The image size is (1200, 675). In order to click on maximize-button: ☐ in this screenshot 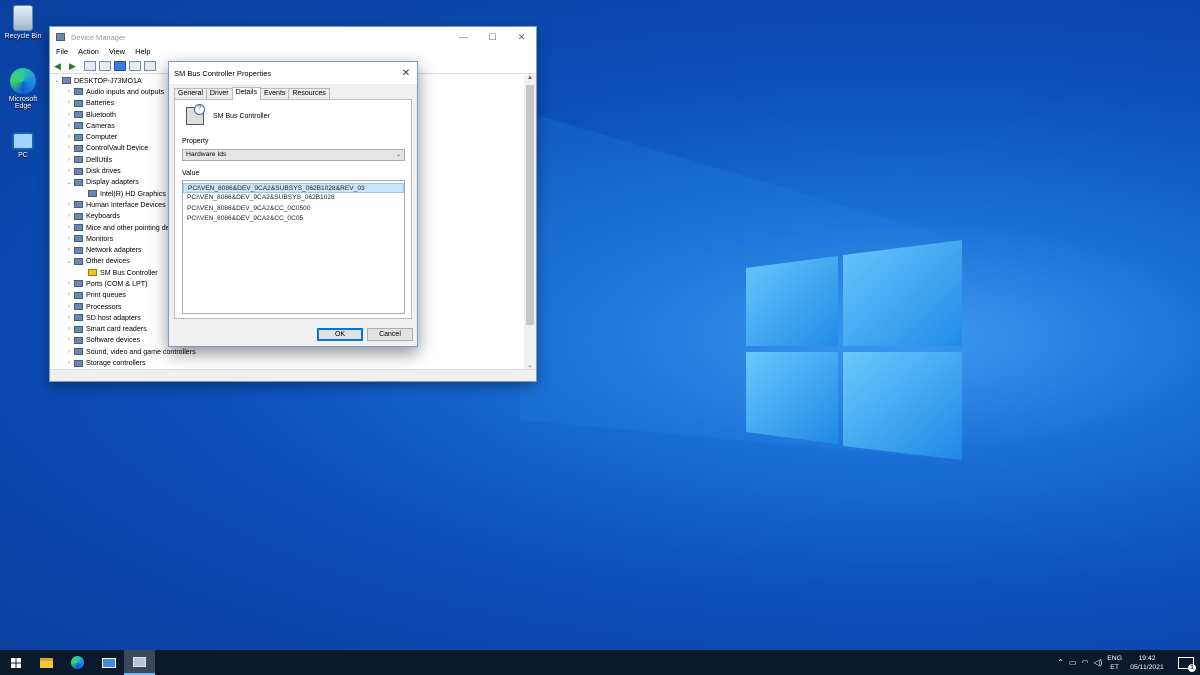, I will do `click(492, 37)`.